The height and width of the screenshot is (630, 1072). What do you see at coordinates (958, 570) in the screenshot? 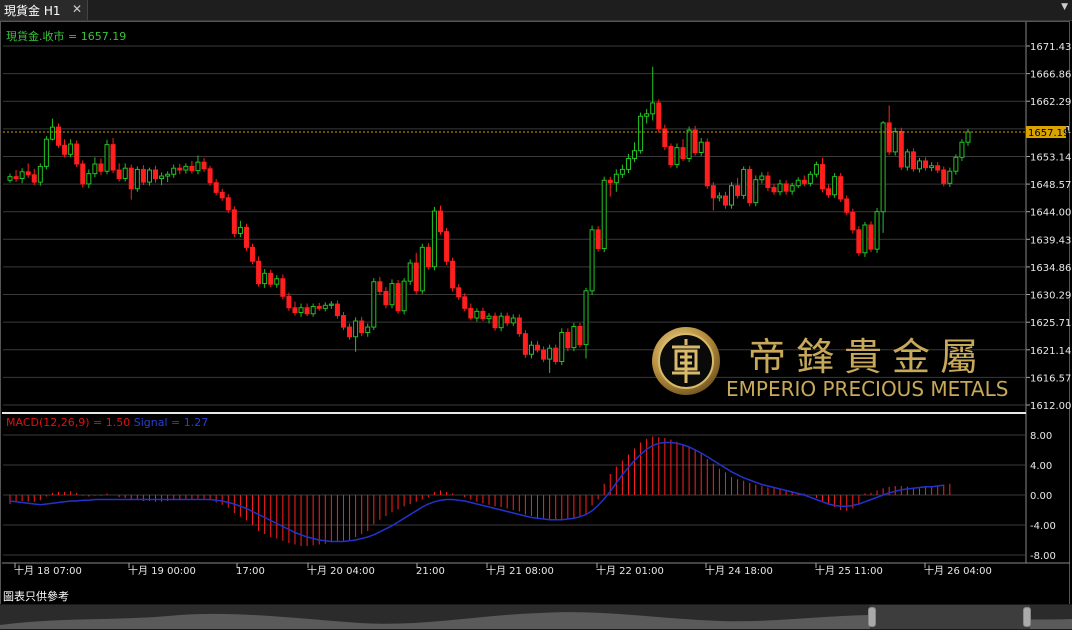
I see `time-tick-label: 十月 26 04:00` at bounding box center [958, 570].